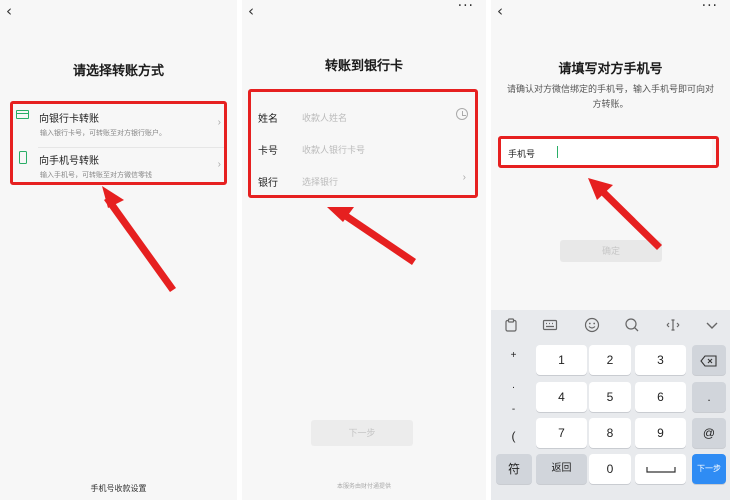  What do you see at coordinates (561, 433) in the screenshot?
I see `key-7: 7` at bounding box center [561, 433].